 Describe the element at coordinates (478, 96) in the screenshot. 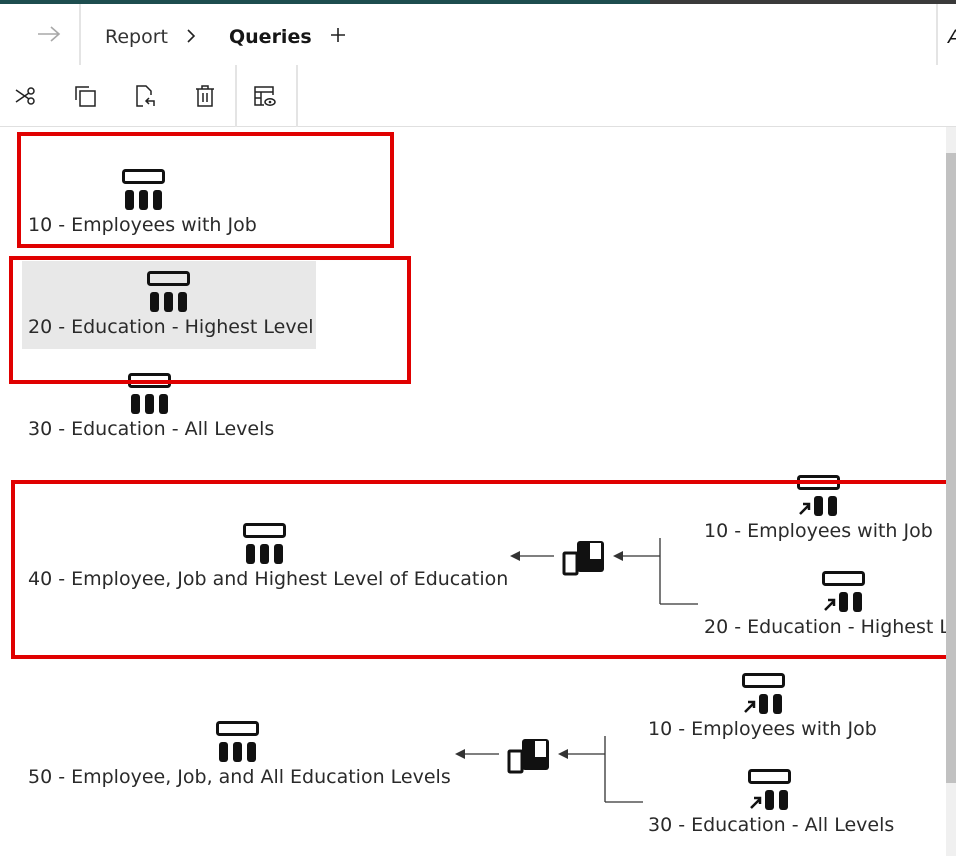

I see `toolbar` at that location.